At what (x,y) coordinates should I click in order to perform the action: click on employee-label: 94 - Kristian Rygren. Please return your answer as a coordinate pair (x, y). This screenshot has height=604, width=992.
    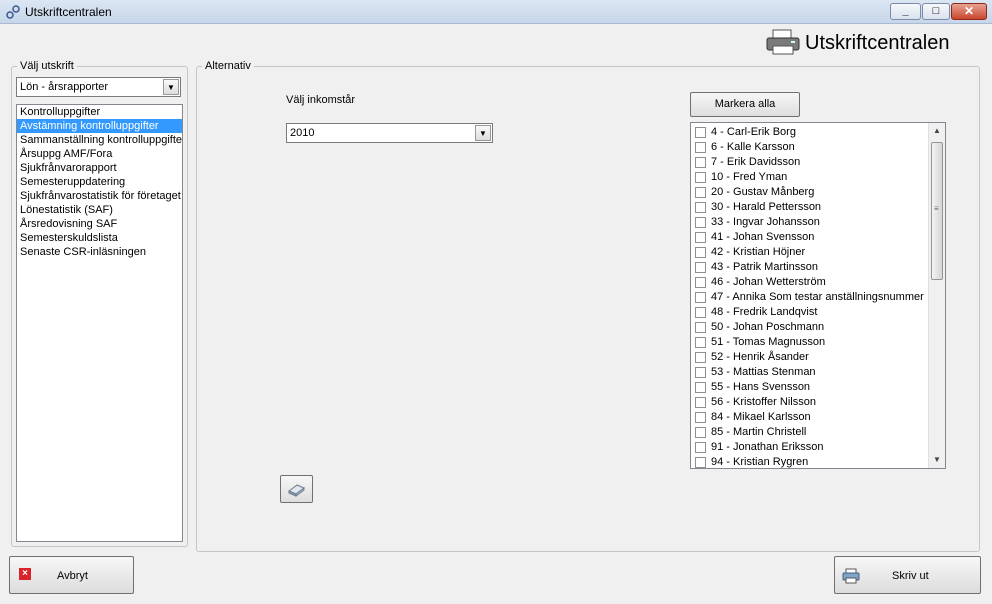
    Looking at the image, I should click on (760, 462).